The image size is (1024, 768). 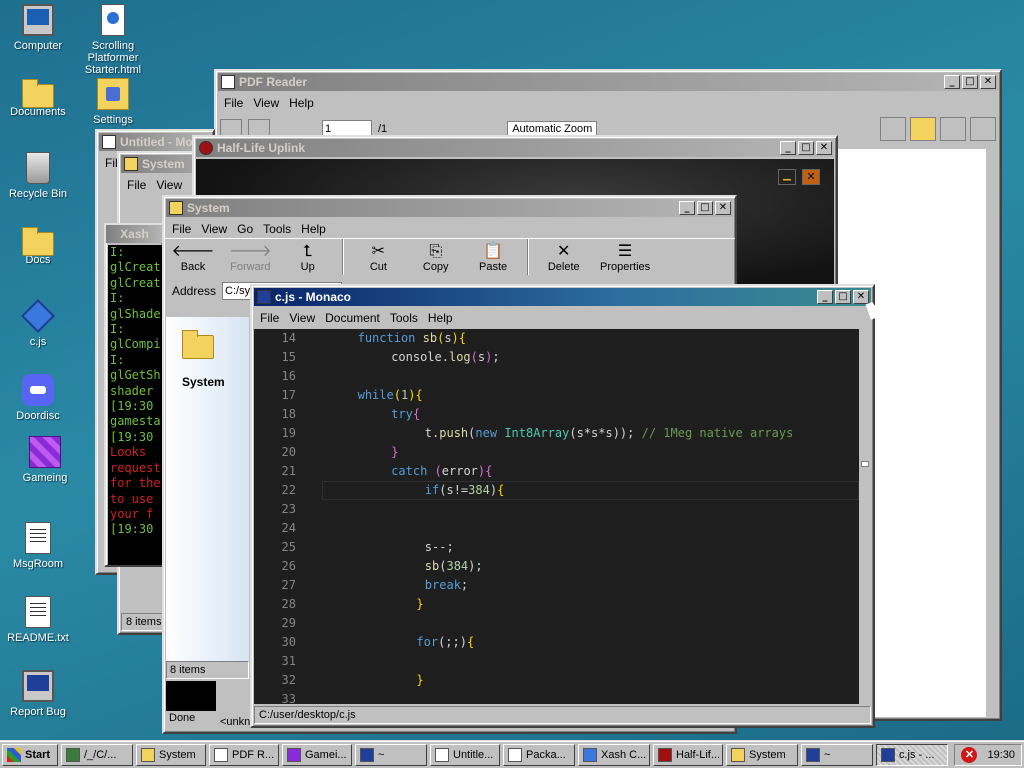 I want to click on desktop-icon-msgroom: MsgRoom, so click(x=38, y=546).